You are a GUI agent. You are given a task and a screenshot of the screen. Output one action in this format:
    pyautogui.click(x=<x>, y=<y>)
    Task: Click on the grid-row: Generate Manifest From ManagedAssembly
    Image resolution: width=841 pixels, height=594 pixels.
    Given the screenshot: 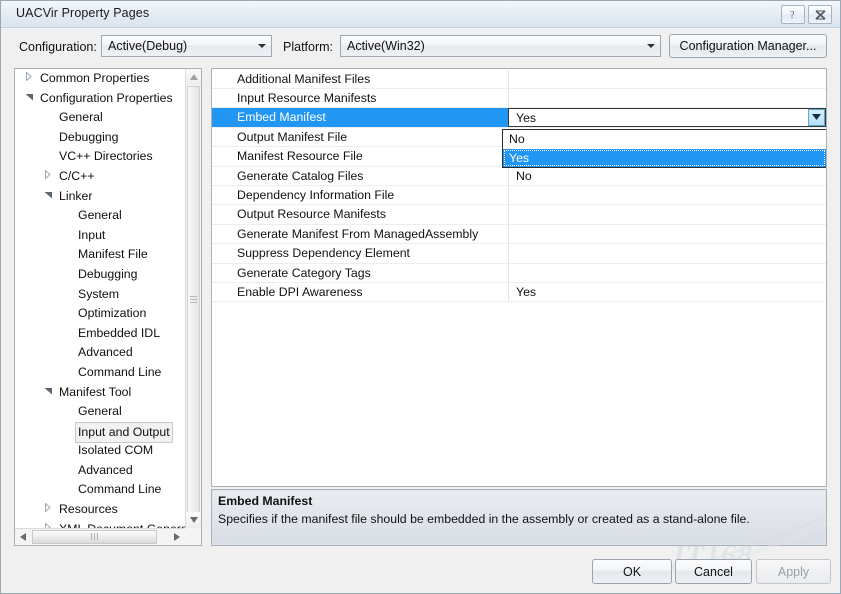 What is the action you would take?
    pyautogui.click(x=519, y=234)
    